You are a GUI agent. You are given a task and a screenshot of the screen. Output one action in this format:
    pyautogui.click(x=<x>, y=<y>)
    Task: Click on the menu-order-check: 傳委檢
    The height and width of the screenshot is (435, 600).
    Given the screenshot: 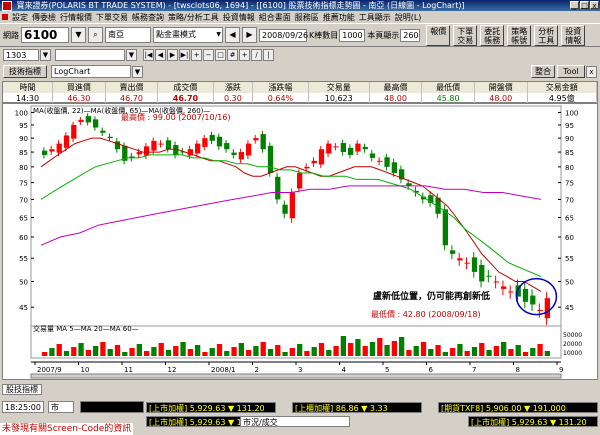 What is the action you would take?
    pyautogui.click(x=44, y=17)
    